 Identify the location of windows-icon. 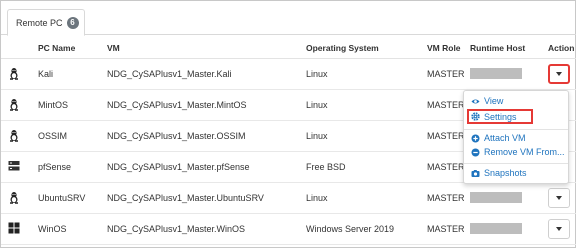
(14, 228).